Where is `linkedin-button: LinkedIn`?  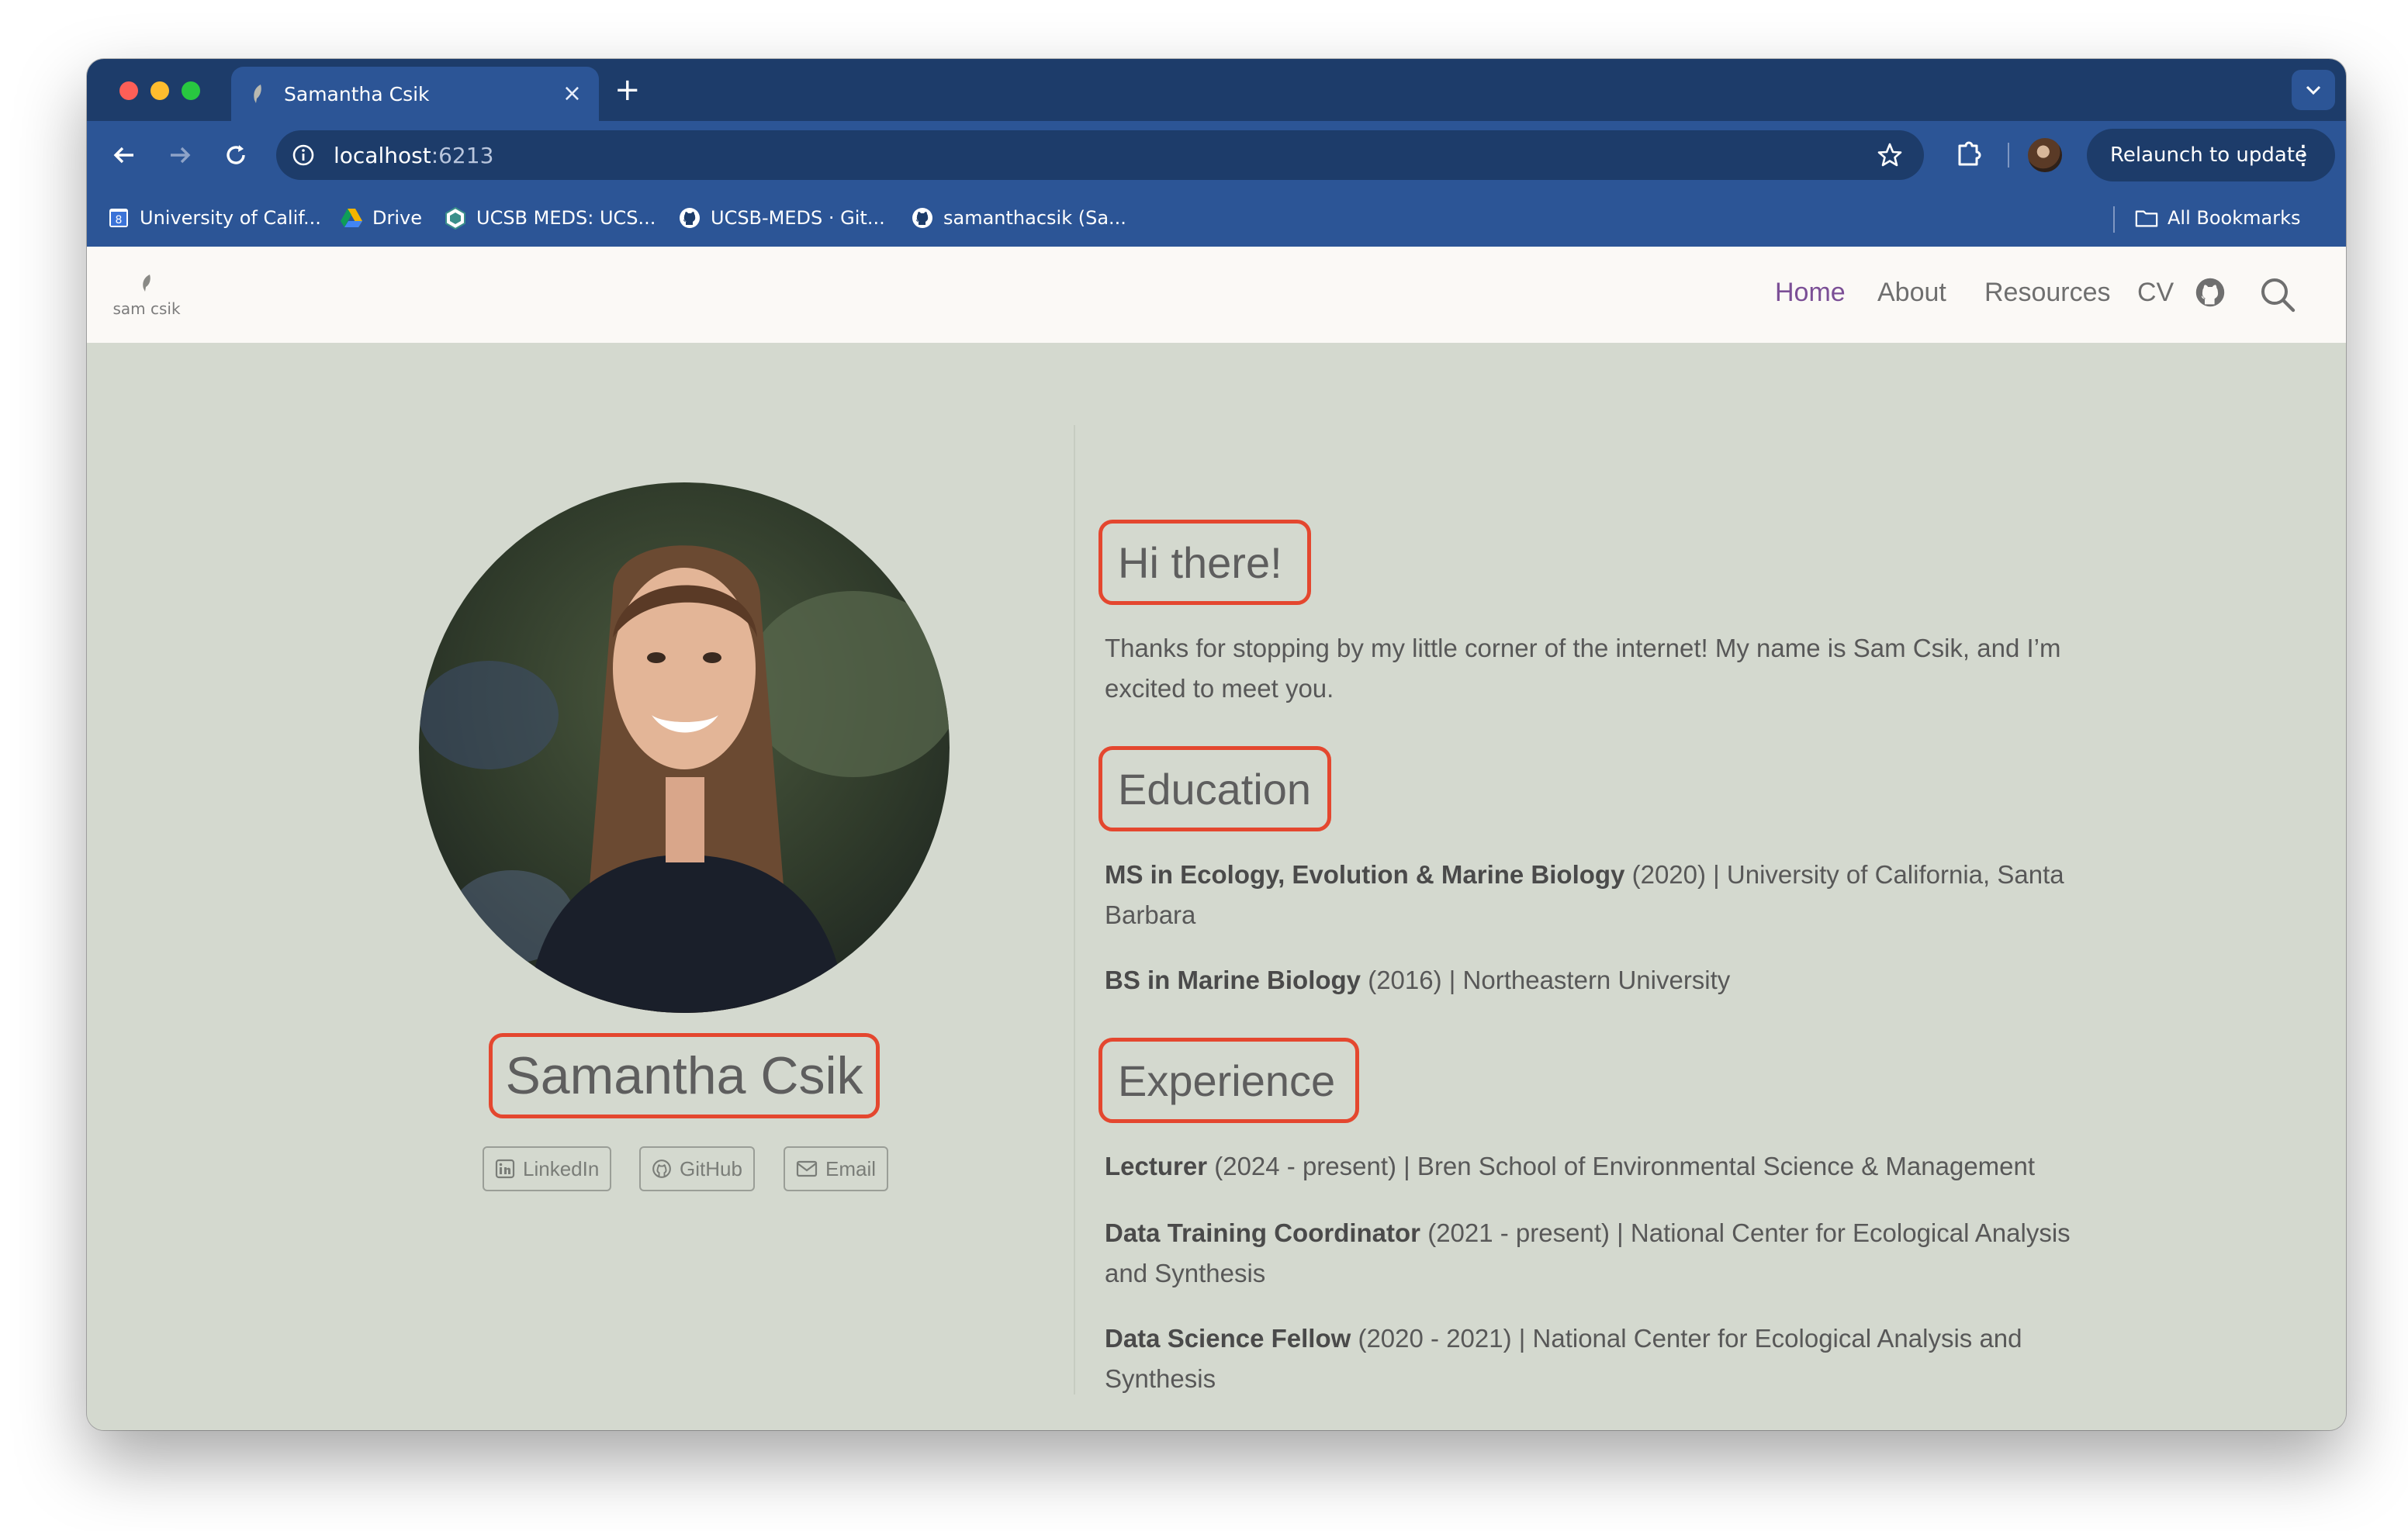
linkedin-button: LinkedIn is located at coordinates (548, 1168).